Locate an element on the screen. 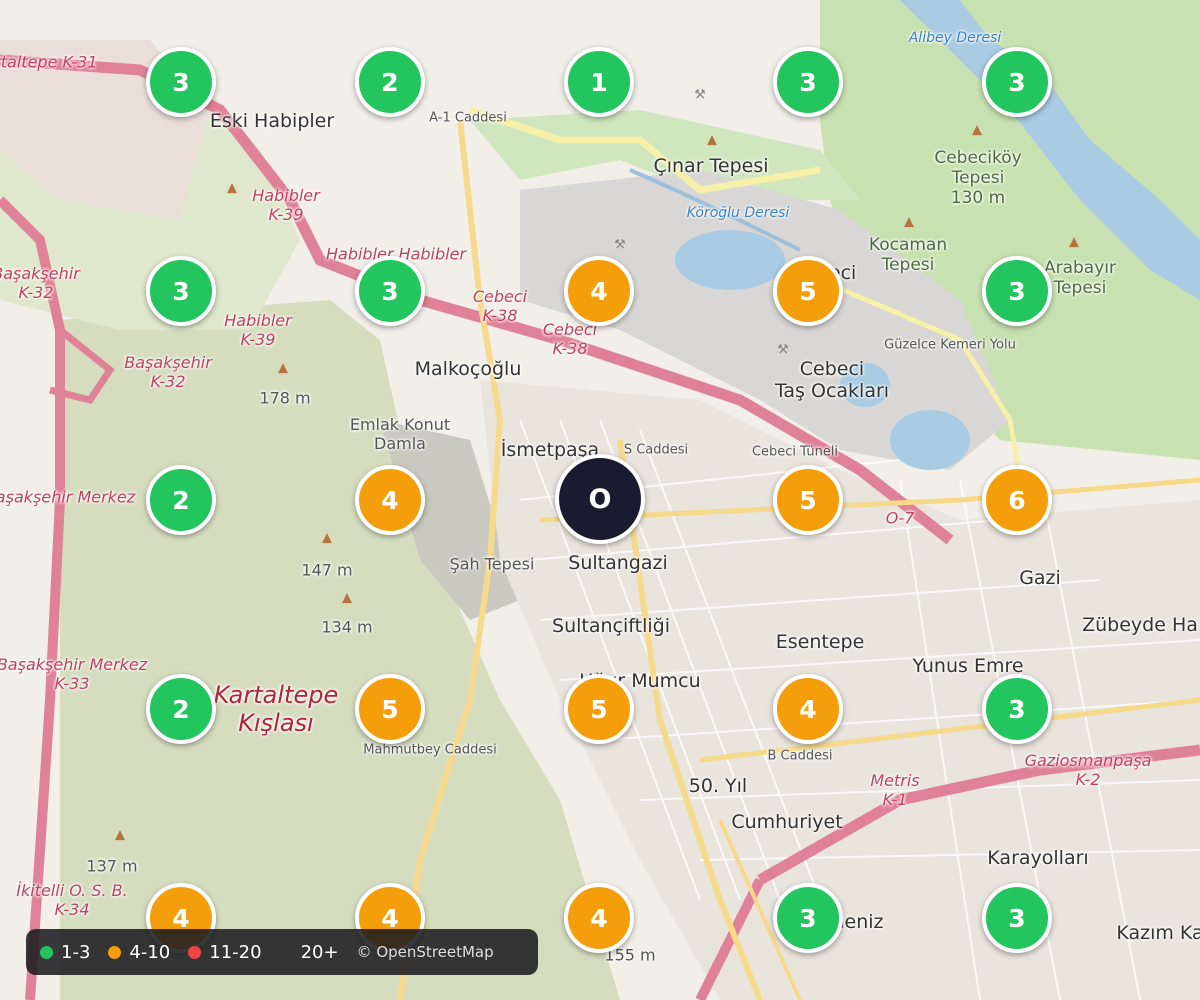 The image size is (1200, 1000). legend-label: 1-3 is located at coordinates (76, 952).